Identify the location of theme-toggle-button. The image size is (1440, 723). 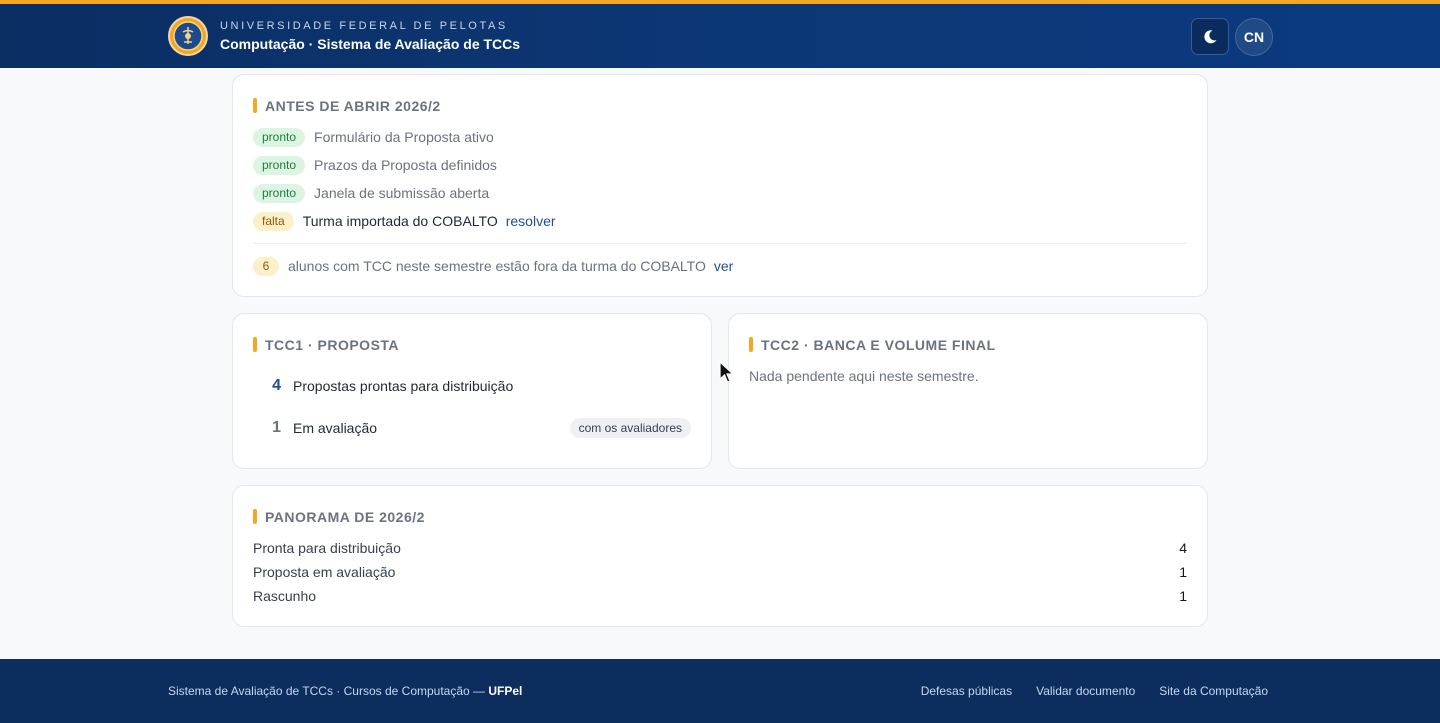
(1210, 36).